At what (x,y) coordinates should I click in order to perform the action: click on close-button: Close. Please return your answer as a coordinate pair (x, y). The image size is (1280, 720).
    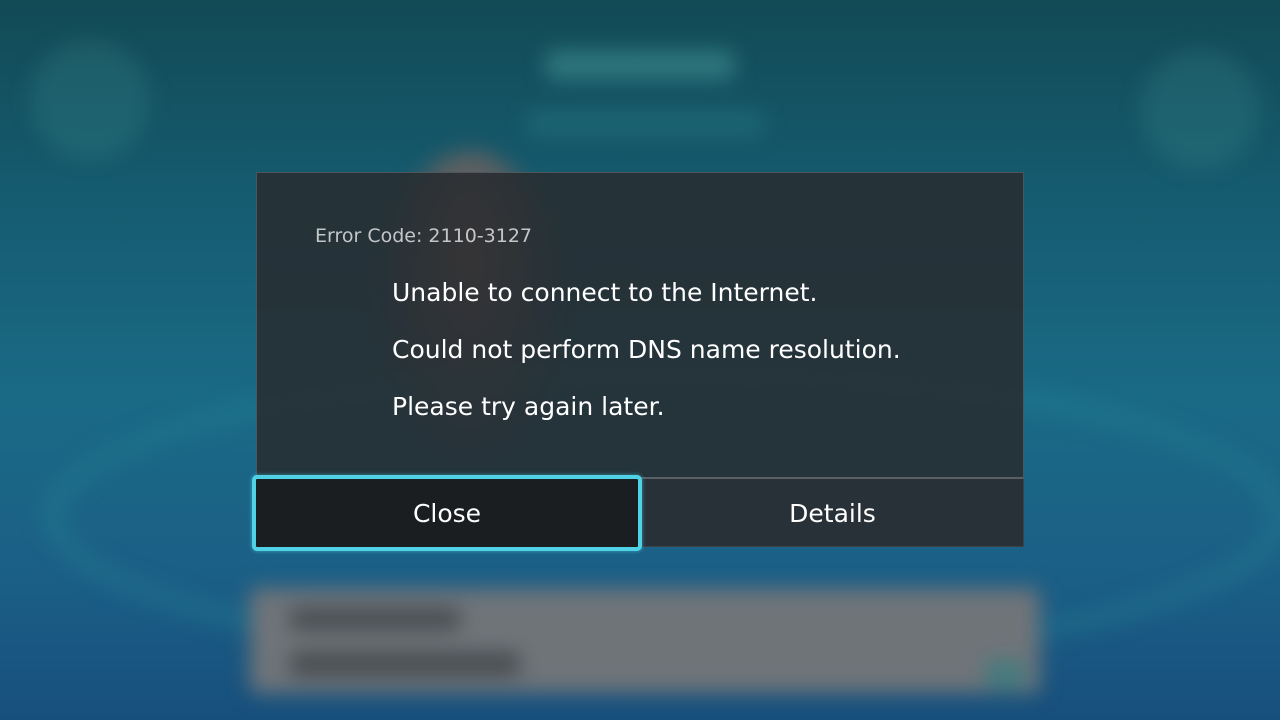
    Looking at the image, I should click on (447, 513).